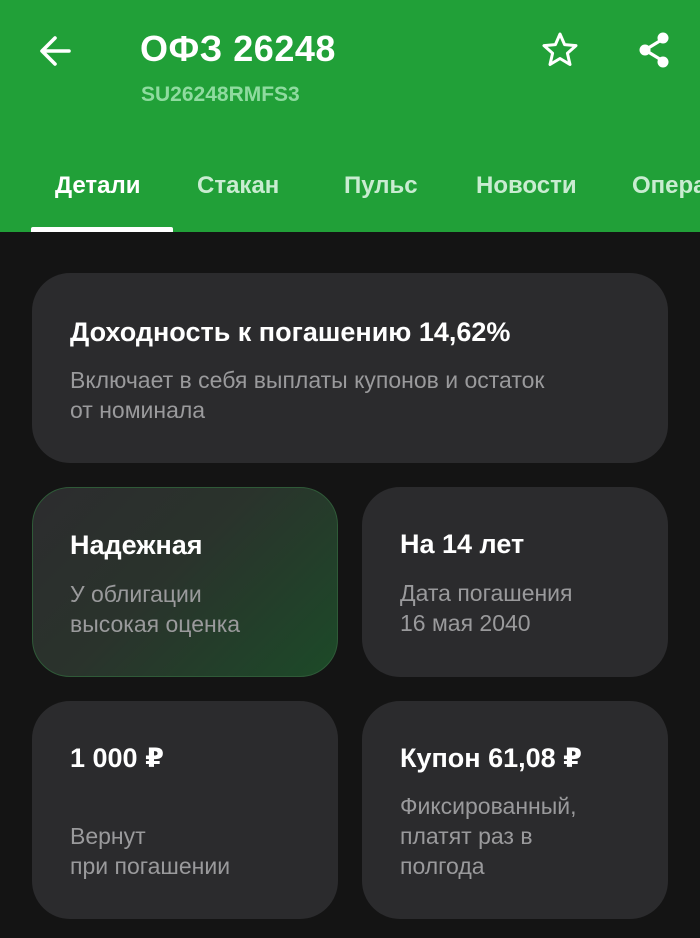  Describe the element at coordinates (155, 624) in the screenshot. I see `reliability-desc-line2: высокая оценка` at that location.